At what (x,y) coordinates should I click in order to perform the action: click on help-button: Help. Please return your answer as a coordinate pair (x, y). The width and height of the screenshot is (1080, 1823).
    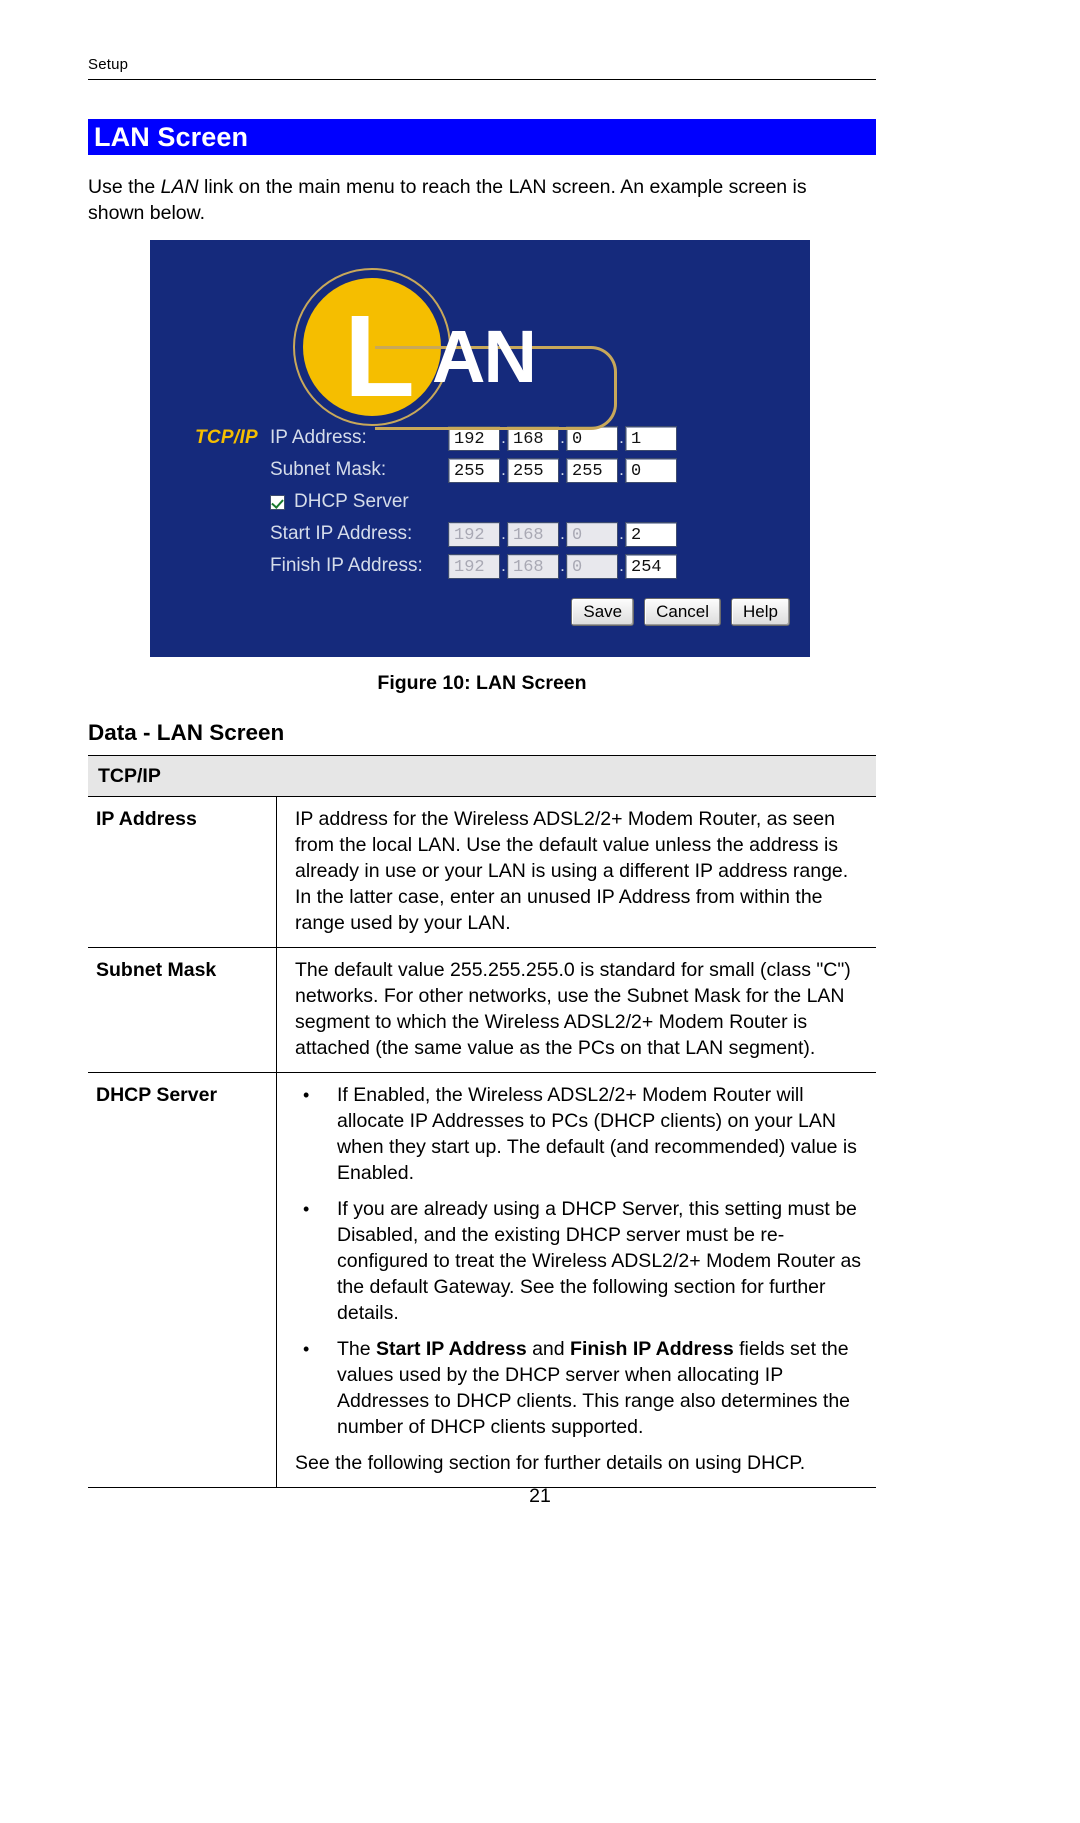
    Looking at the image, I should click on (760, 612).